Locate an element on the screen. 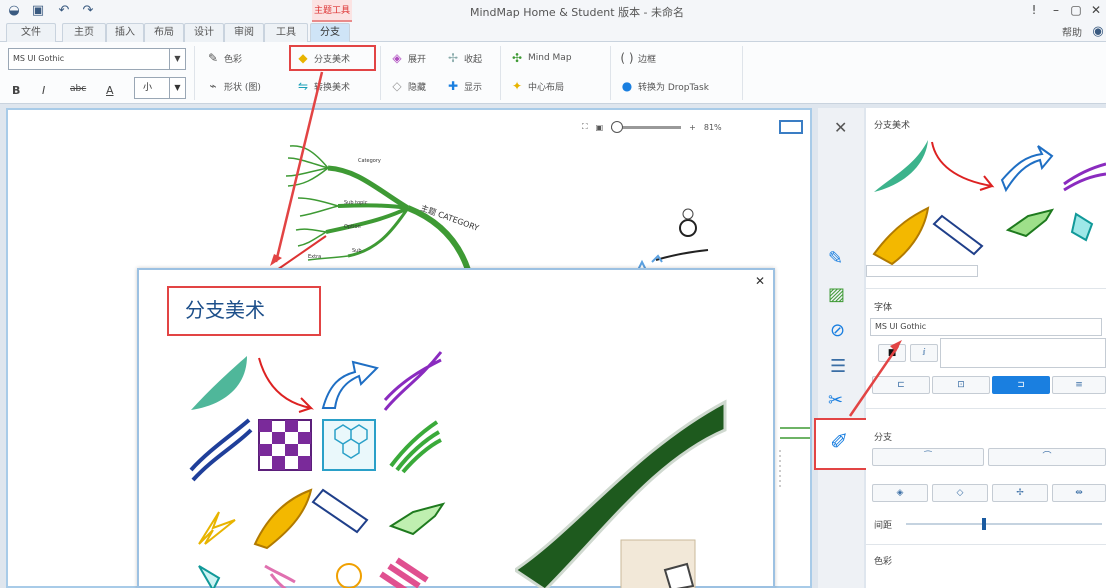 The image size is (1106, 588). redo-icon: ↷ is located at coordinates (88, 11).